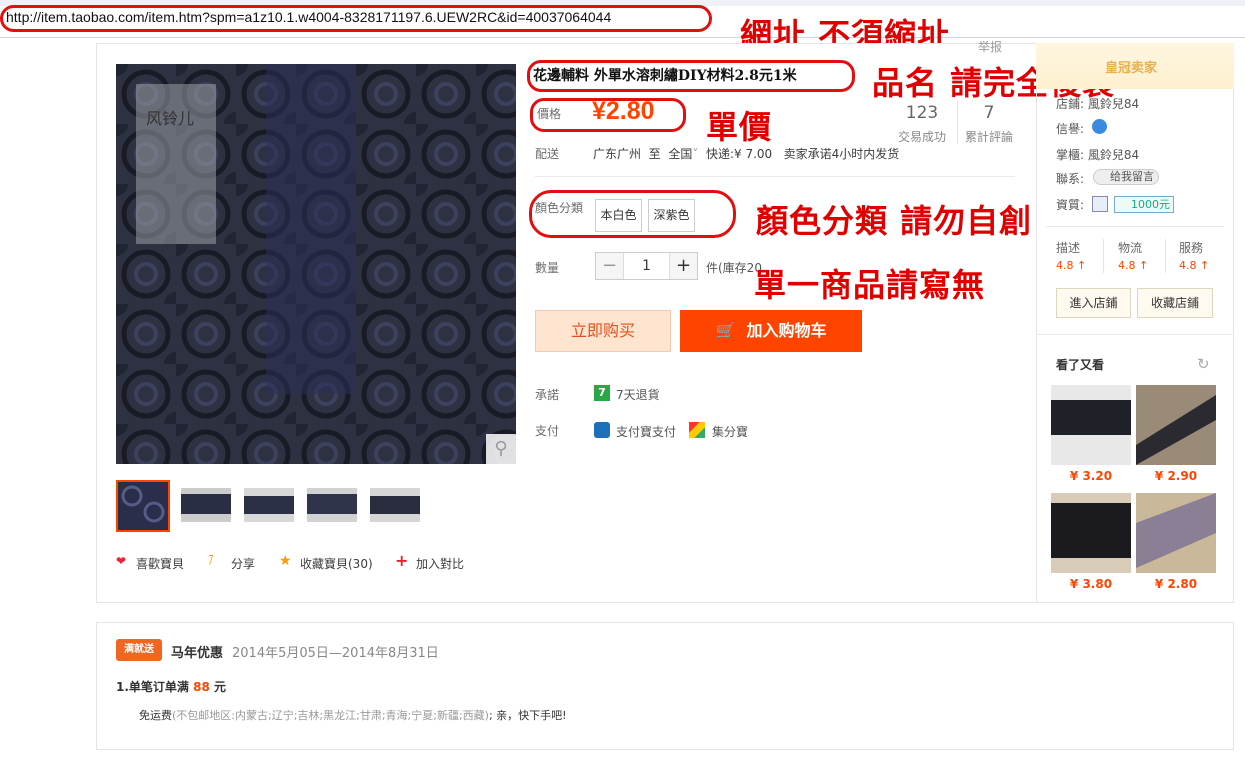  What do you see at coordinates (547, 154) in the screenshot?
I see `delivery-label: 配送` at bounding box center [547, 154].